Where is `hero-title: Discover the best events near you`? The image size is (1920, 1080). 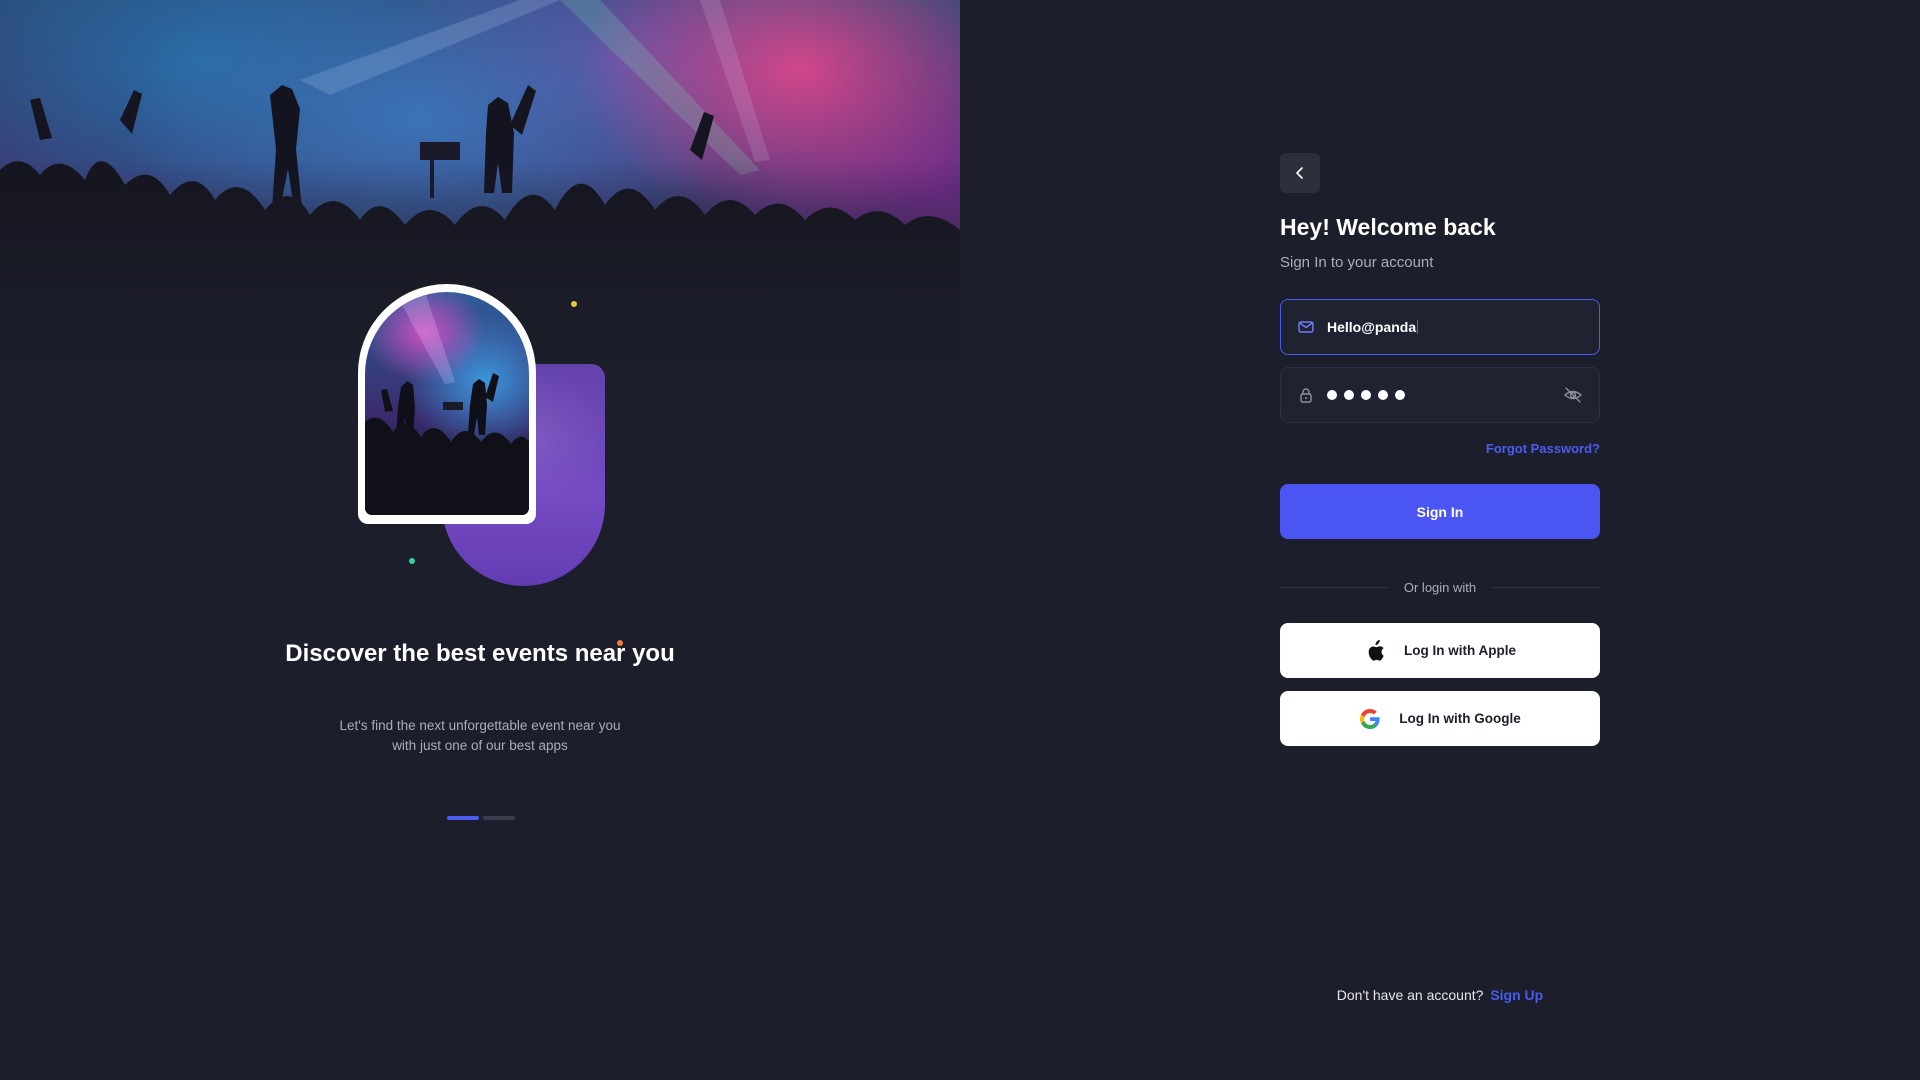
hero-title: Discover the best events near you is located at coordinates (480, 653).